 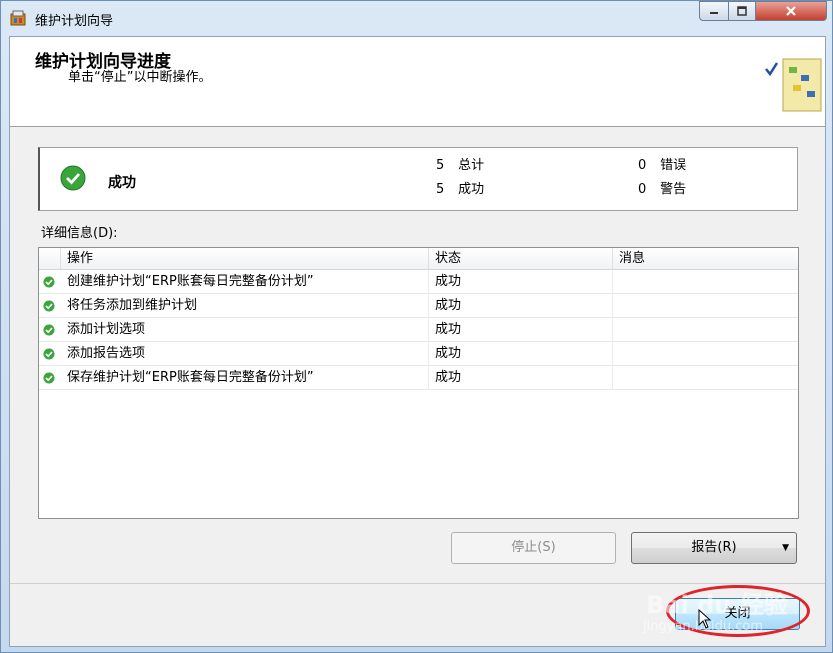 I want to click on minimize-icon, so click(x=714, y=13).